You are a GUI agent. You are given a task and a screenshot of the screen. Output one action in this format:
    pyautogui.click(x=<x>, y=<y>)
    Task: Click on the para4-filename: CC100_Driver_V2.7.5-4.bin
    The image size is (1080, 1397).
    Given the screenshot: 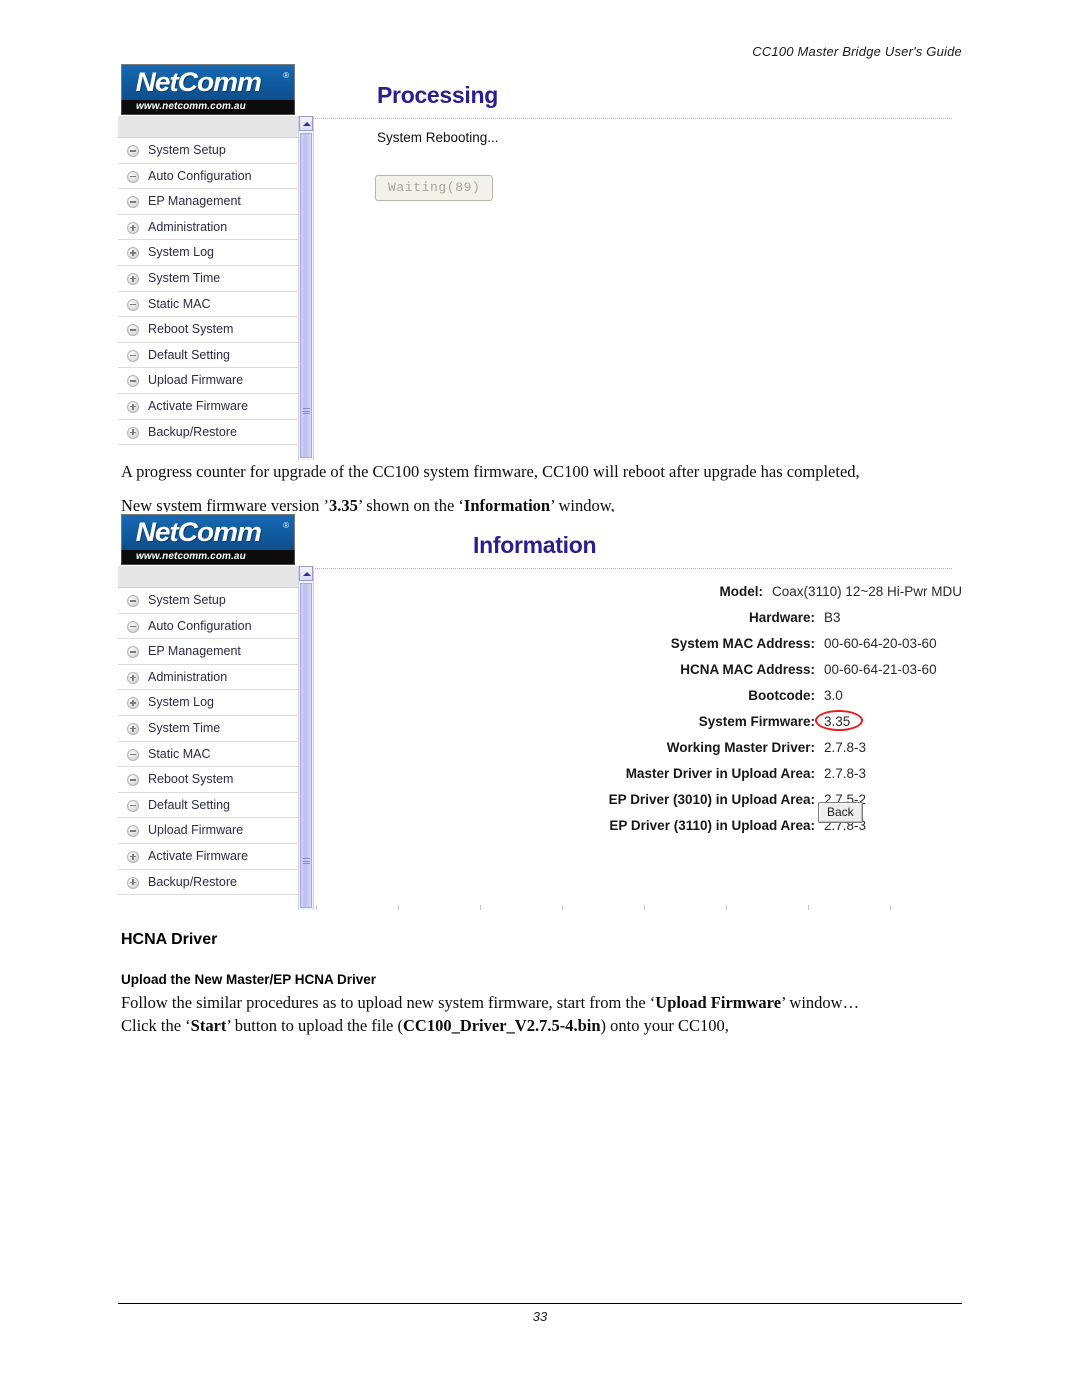 What is the action you would take?
    pyautogui.click(x=501, y=1025)
    